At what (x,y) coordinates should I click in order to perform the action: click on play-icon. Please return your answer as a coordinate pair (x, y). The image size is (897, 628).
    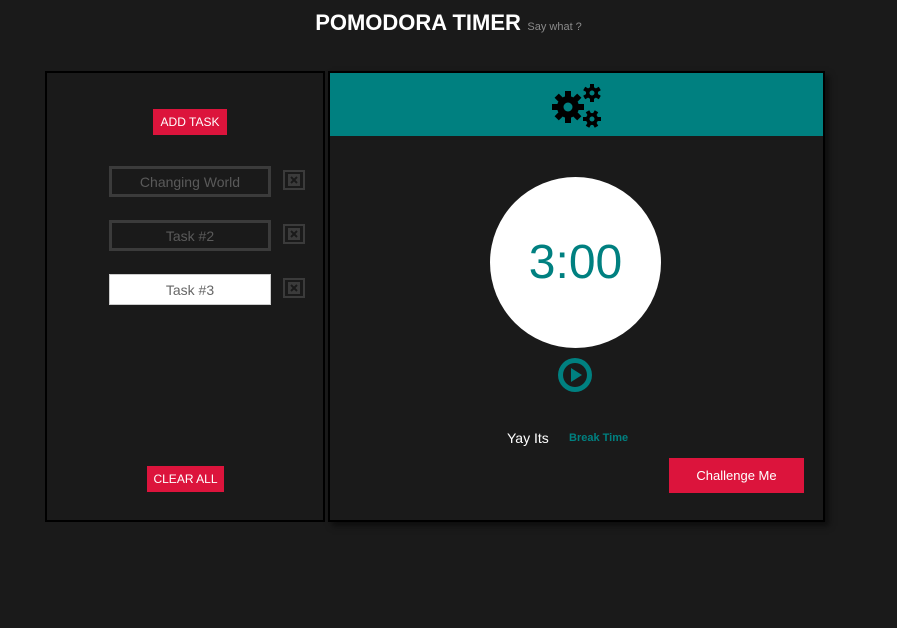
    Looking at the image, I should click on (575, 375).